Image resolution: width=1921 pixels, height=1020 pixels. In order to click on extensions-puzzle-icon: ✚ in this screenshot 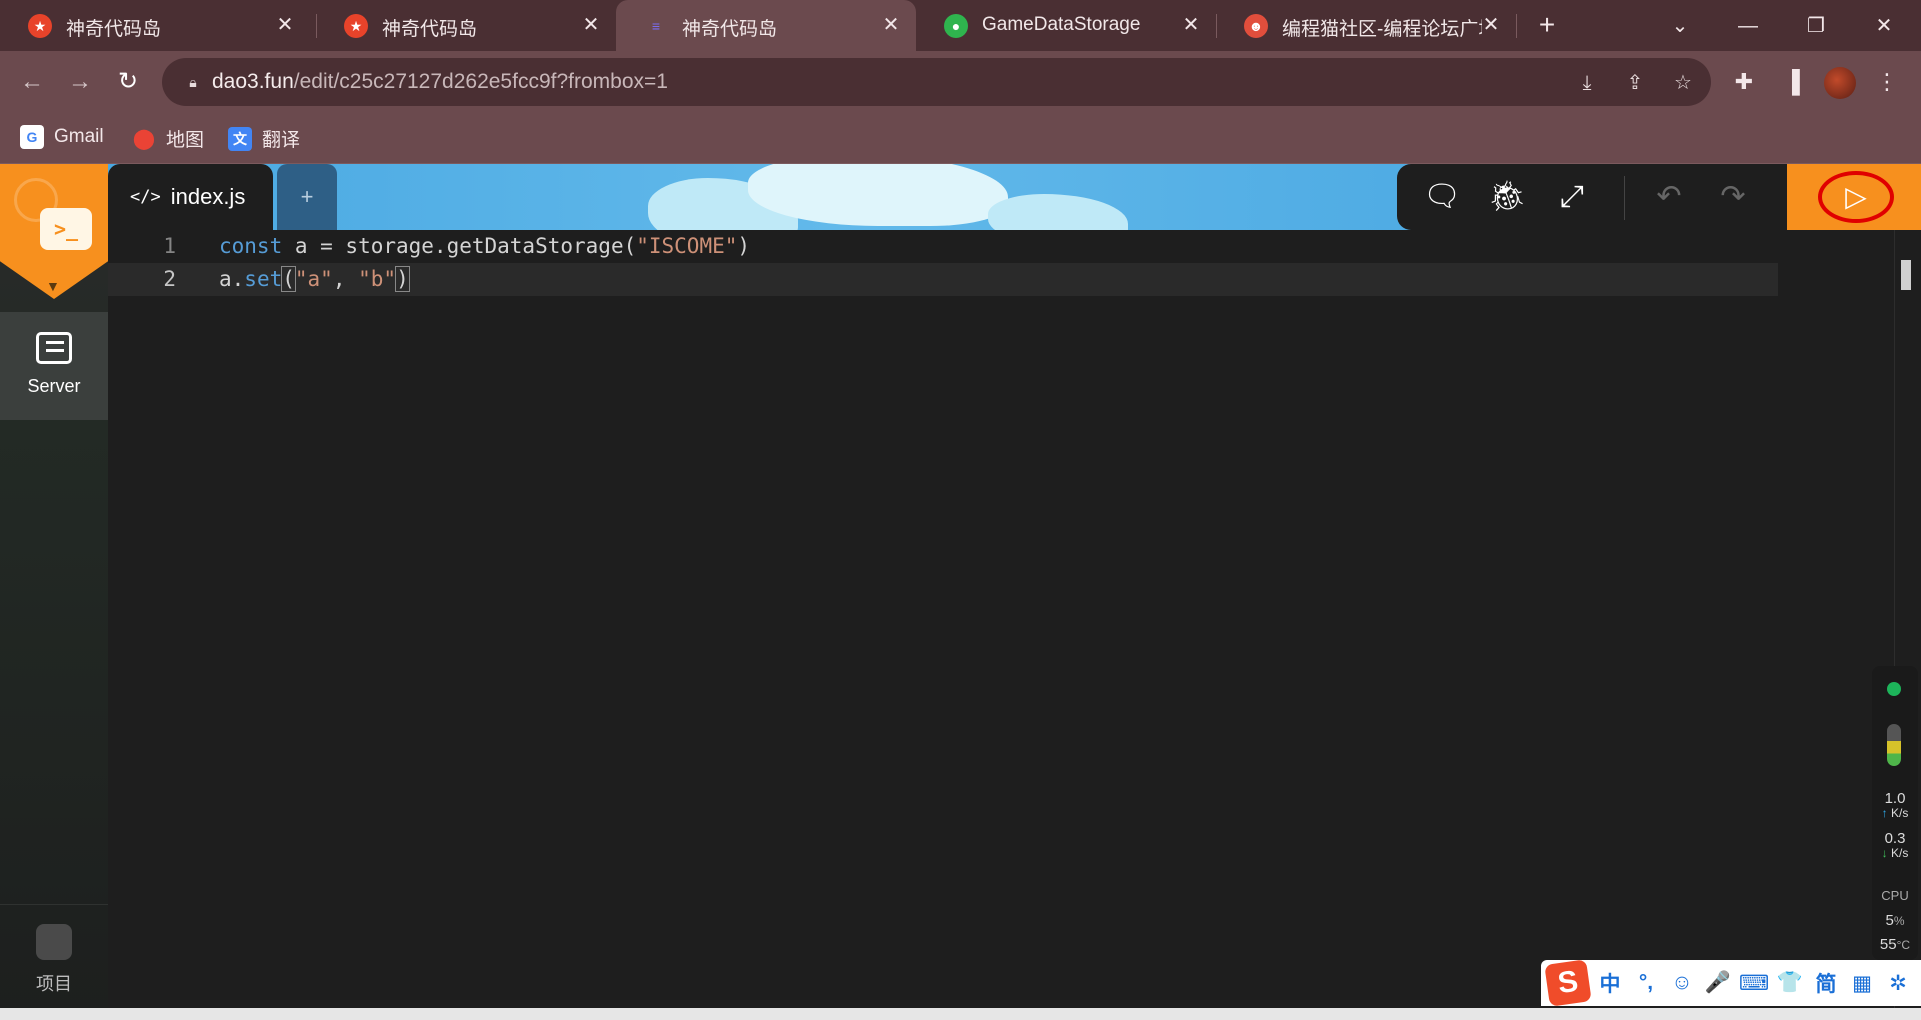, I will do `click(1744, 82)`.